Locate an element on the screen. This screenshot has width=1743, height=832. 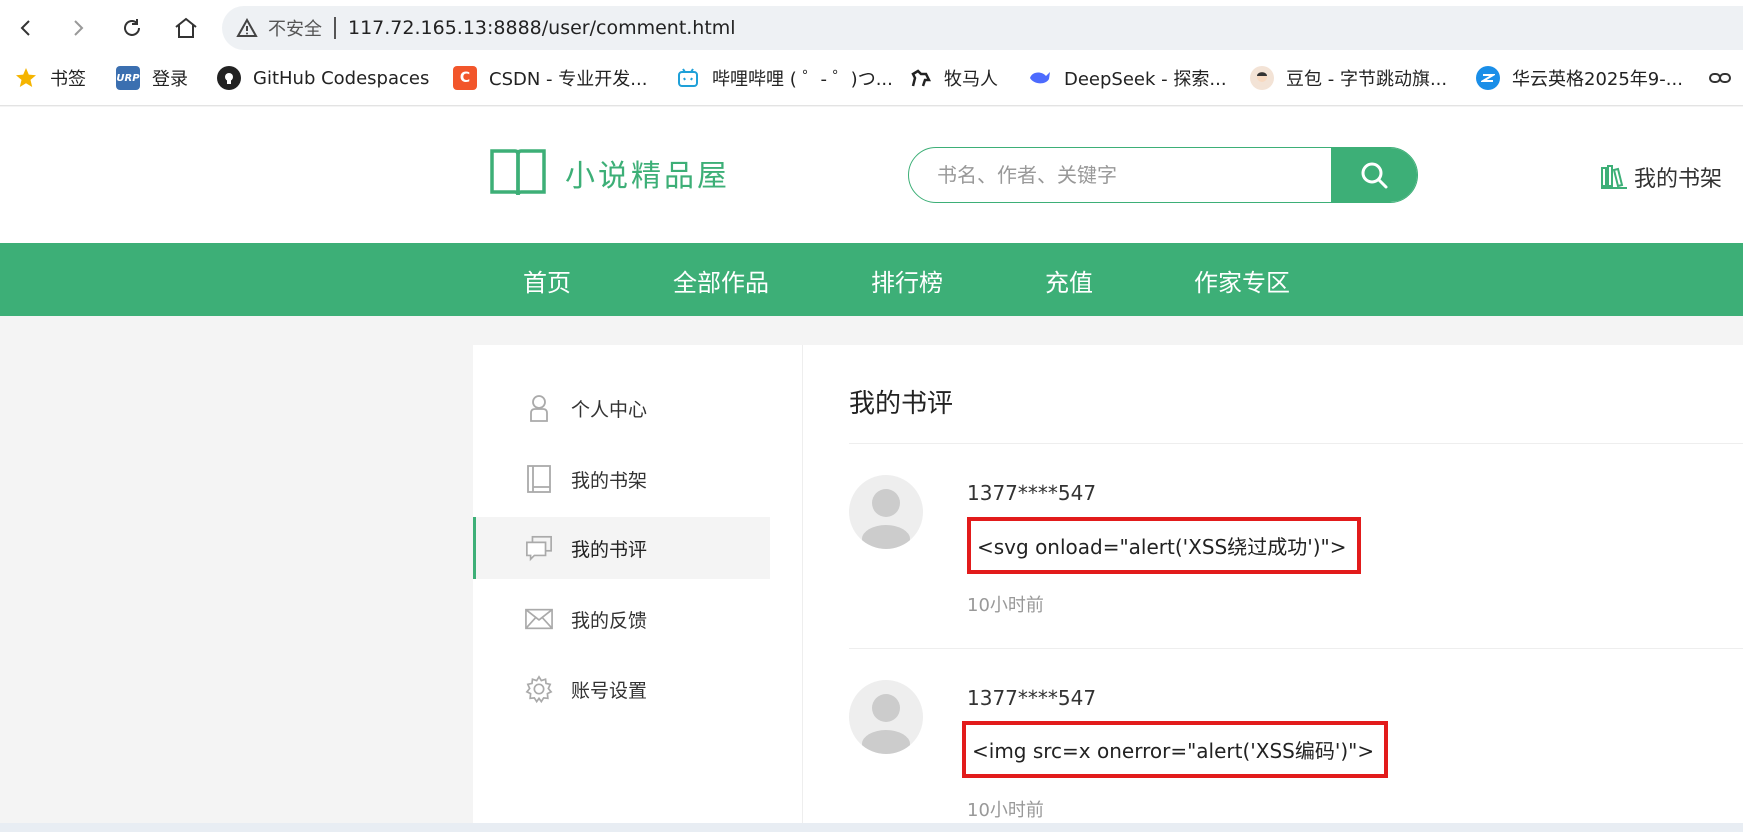
bookmark-item: 书签 is located at coordinates (50, 78).